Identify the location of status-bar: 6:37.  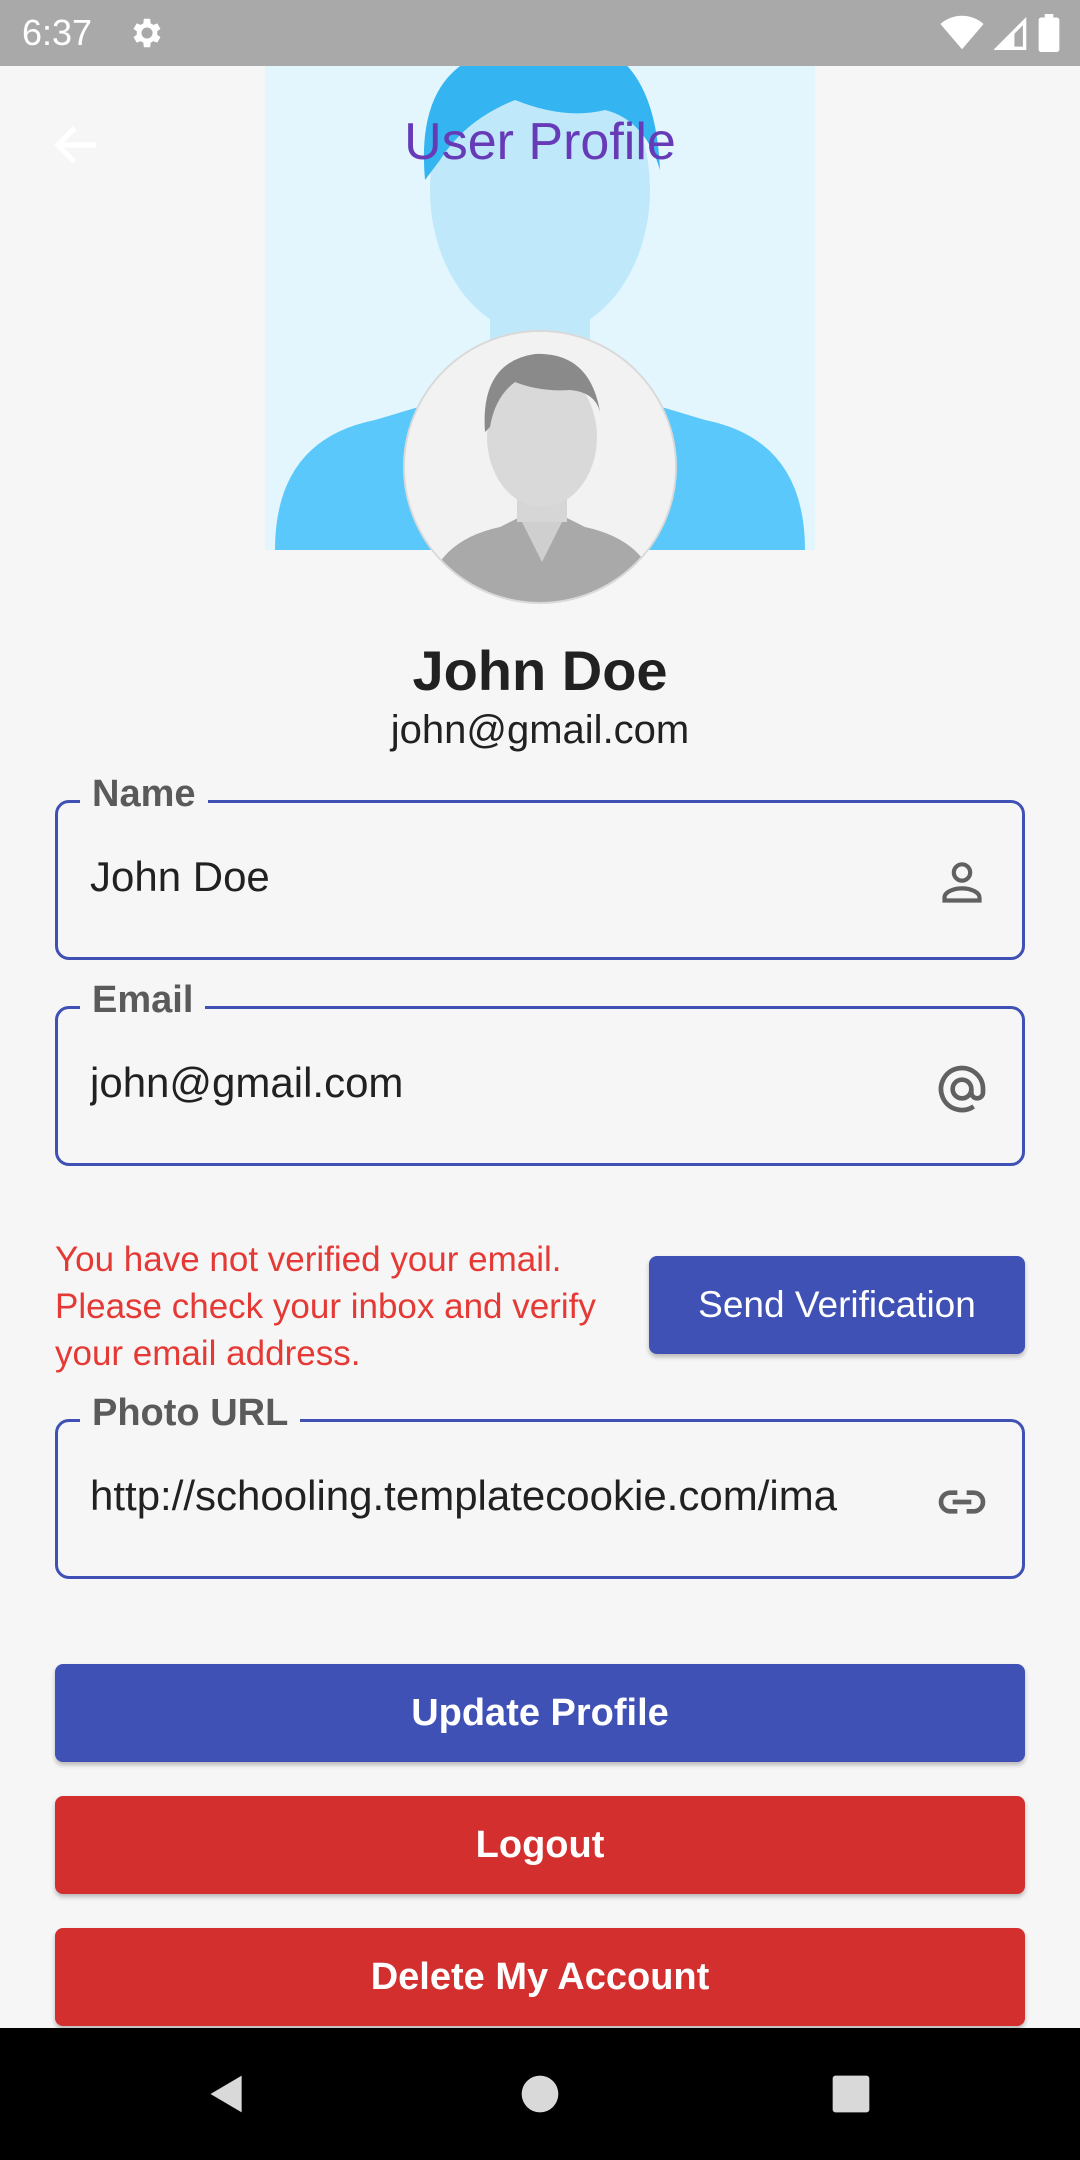
(540, 33).